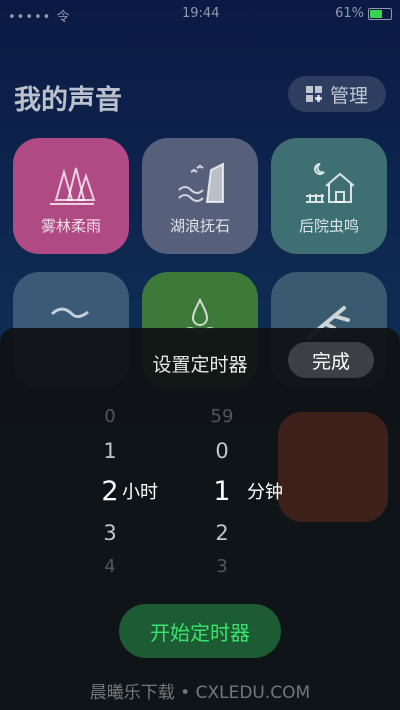 This screenshot has width=400, height=710. I want to click on tile-label: 后院虫鸣, so click(328, 226).